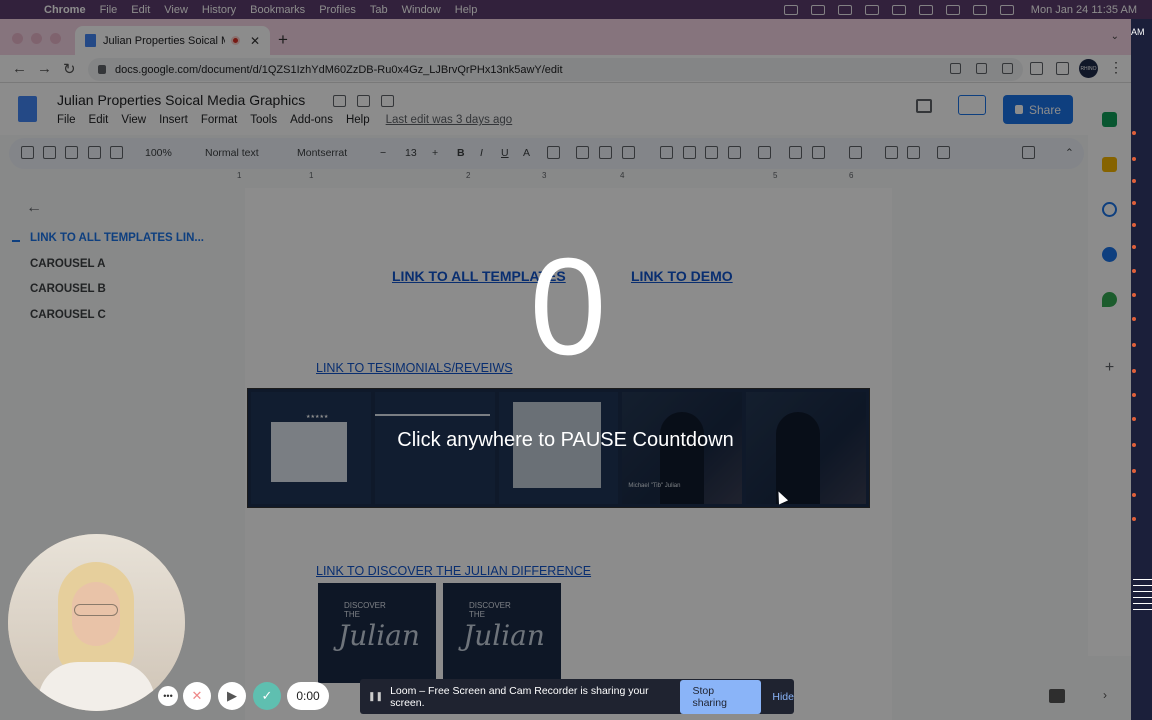 This screenshot has width=1152, height=720. What do you see at coordinates (96, 686) in the screenshot?
I see `webcam-person-body` at bounding box center [96, 686].